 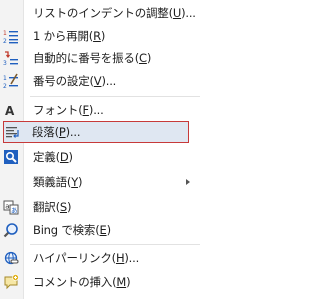 What do you see at coordinates (11, 157) in the screenshot?
I see `define-icon` at bounding box center [11, 157].